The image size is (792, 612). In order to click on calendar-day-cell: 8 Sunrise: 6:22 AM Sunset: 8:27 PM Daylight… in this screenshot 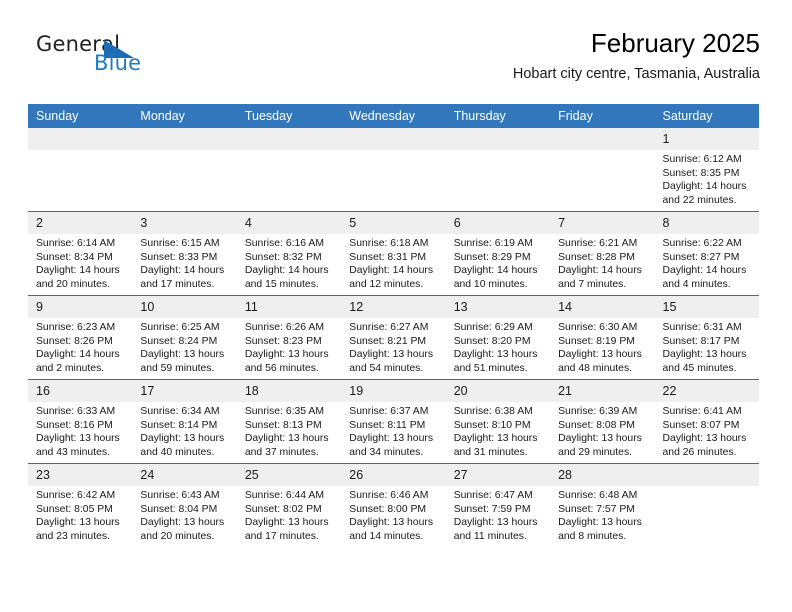, I will do `click(706, 253)`.